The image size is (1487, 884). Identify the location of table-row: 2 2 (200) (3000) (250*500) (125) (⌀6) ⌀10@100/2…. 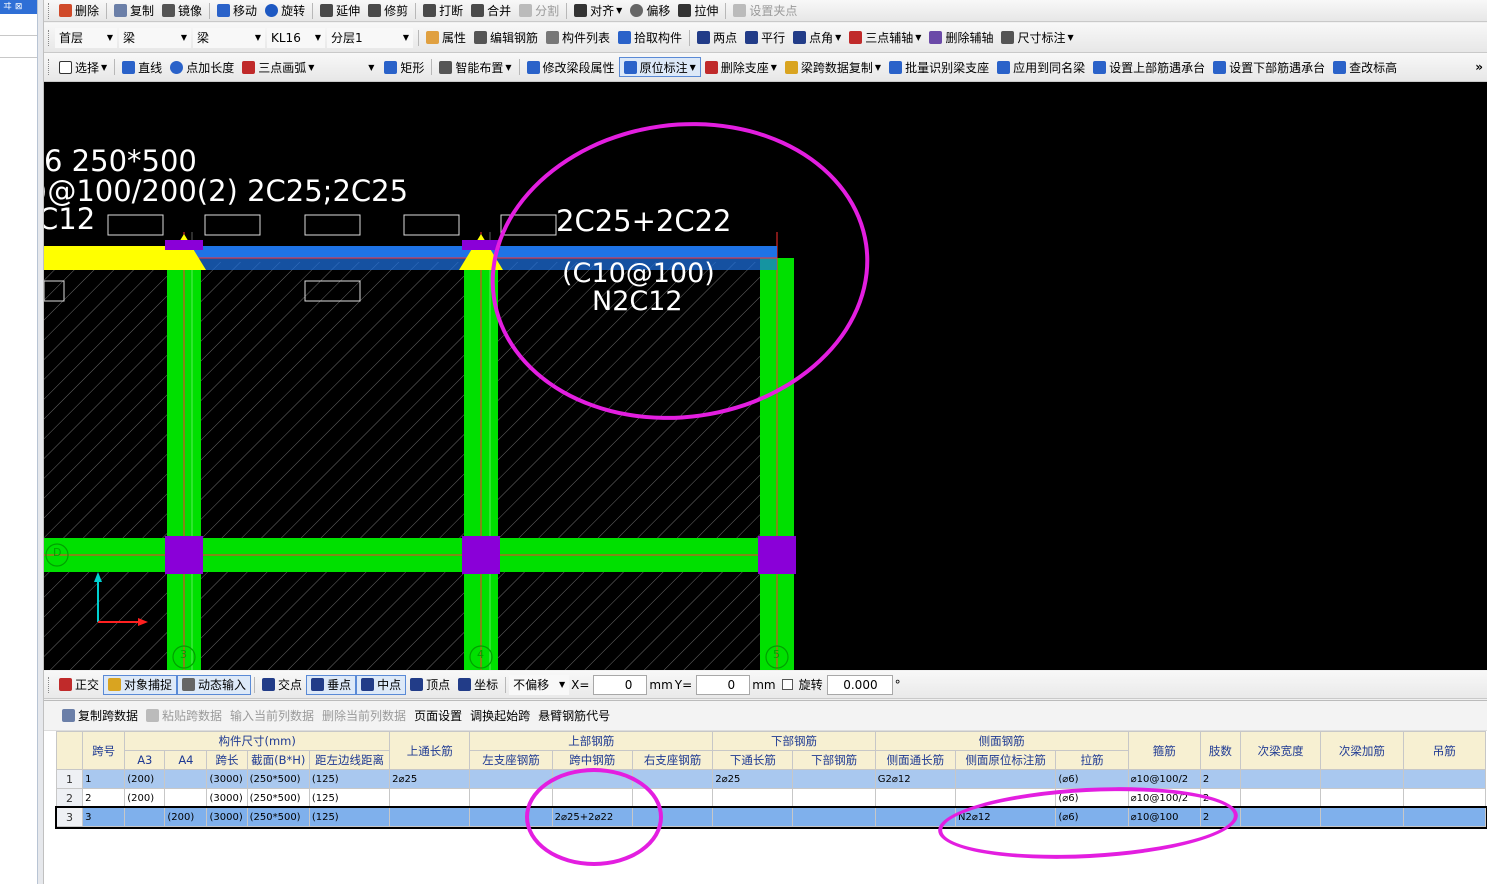
(771, 798).